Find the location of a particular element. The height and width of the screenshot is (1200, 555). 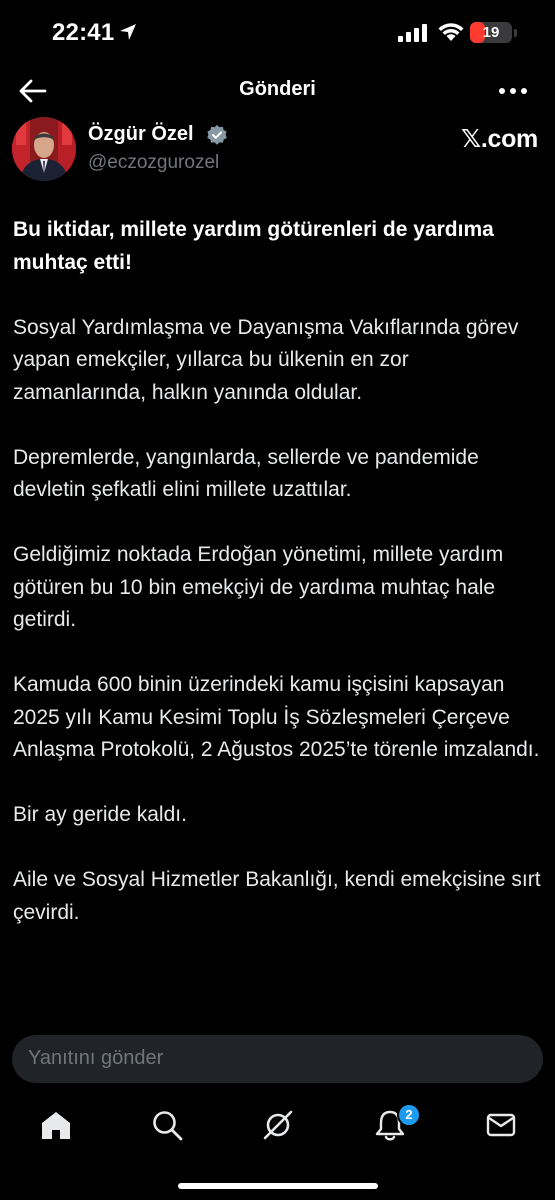

messages-icon is located at coordinates (501, 1125).